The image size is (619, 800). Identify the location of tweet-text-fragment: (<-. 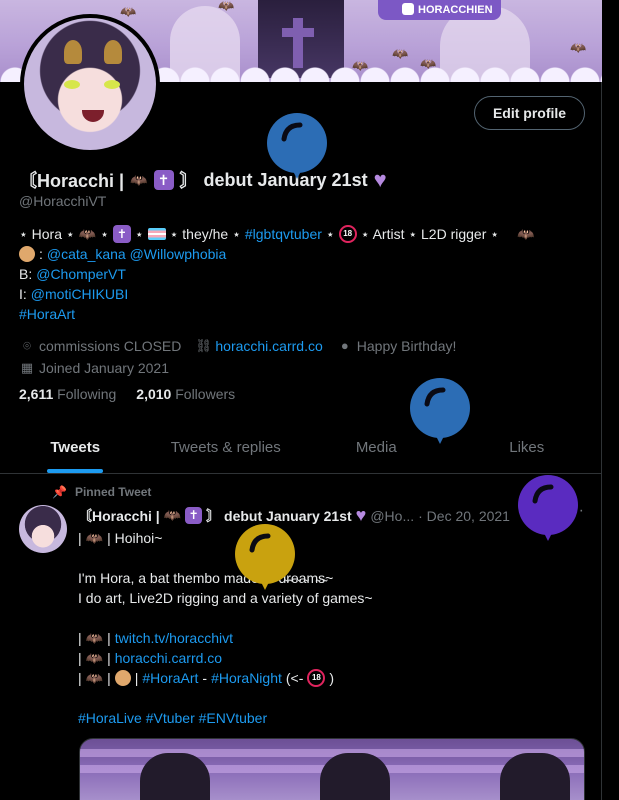
(294, 678).